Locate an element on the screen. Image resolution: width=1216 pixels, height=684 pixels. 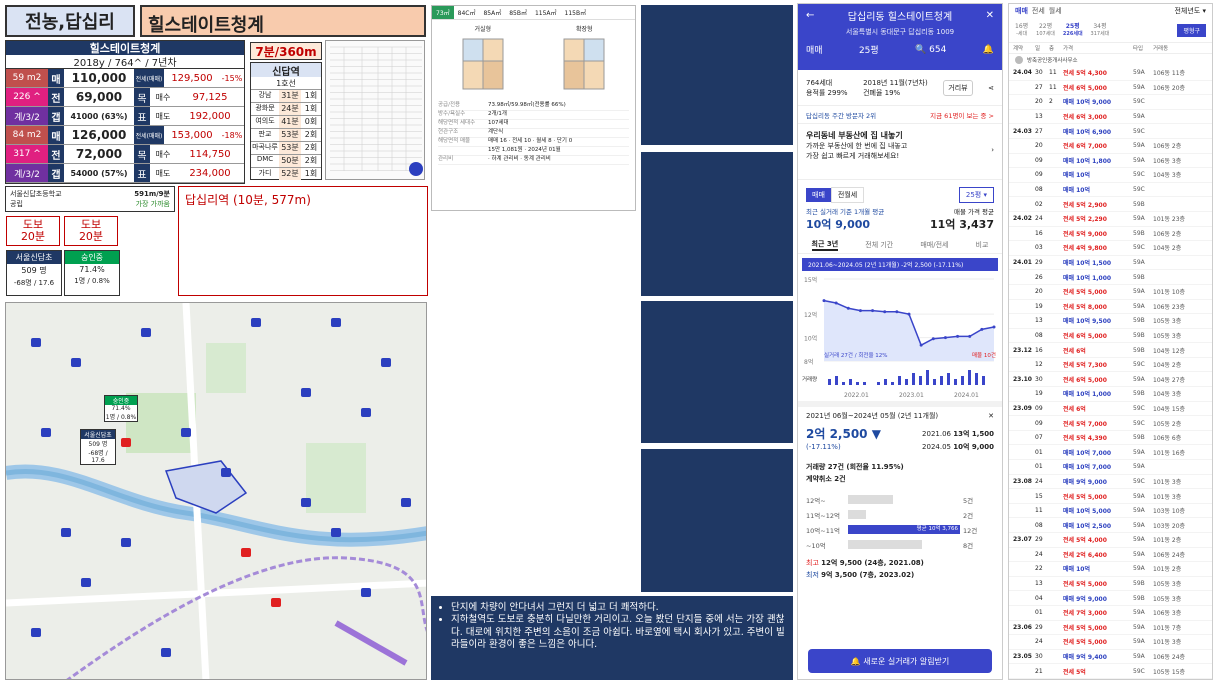
table-row: 03 전세 4억 9,800 59C 104동 2층 is located at coordinates (1110, 248).